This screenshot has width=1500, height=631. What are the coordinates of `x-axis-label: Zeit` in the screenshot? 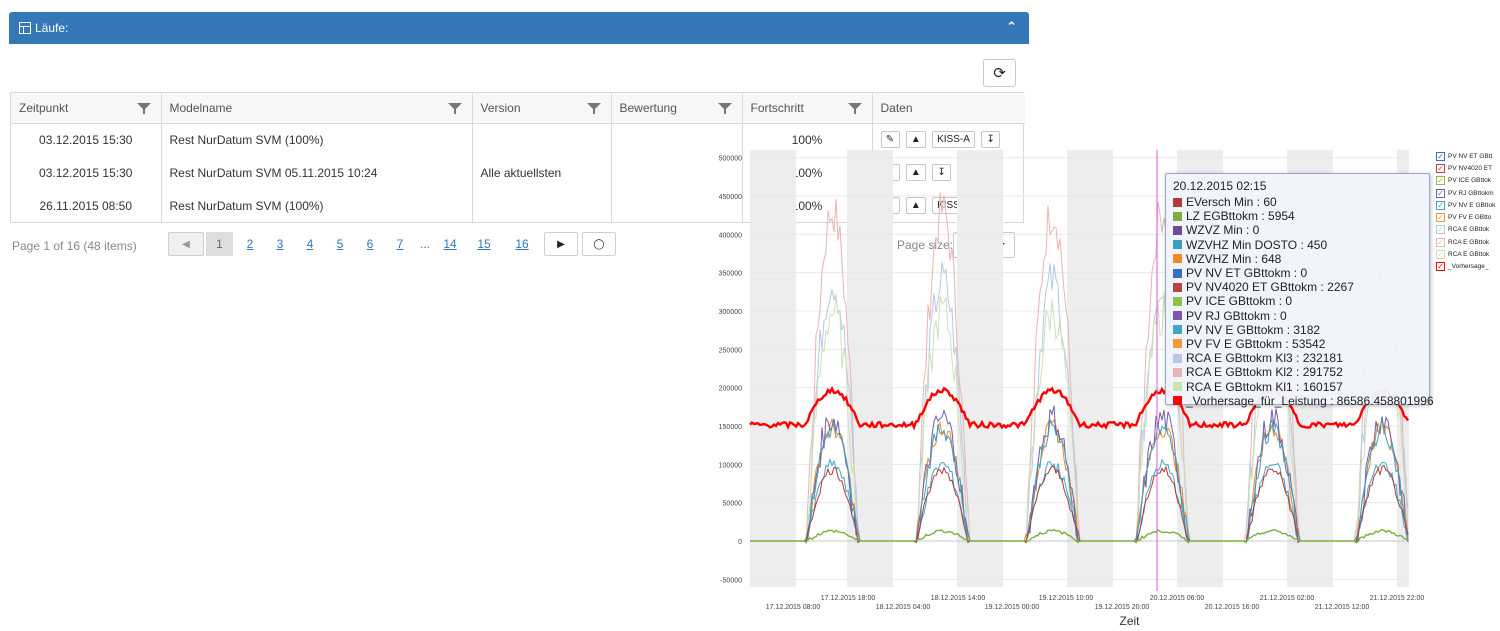 It's located at (1129, 621).